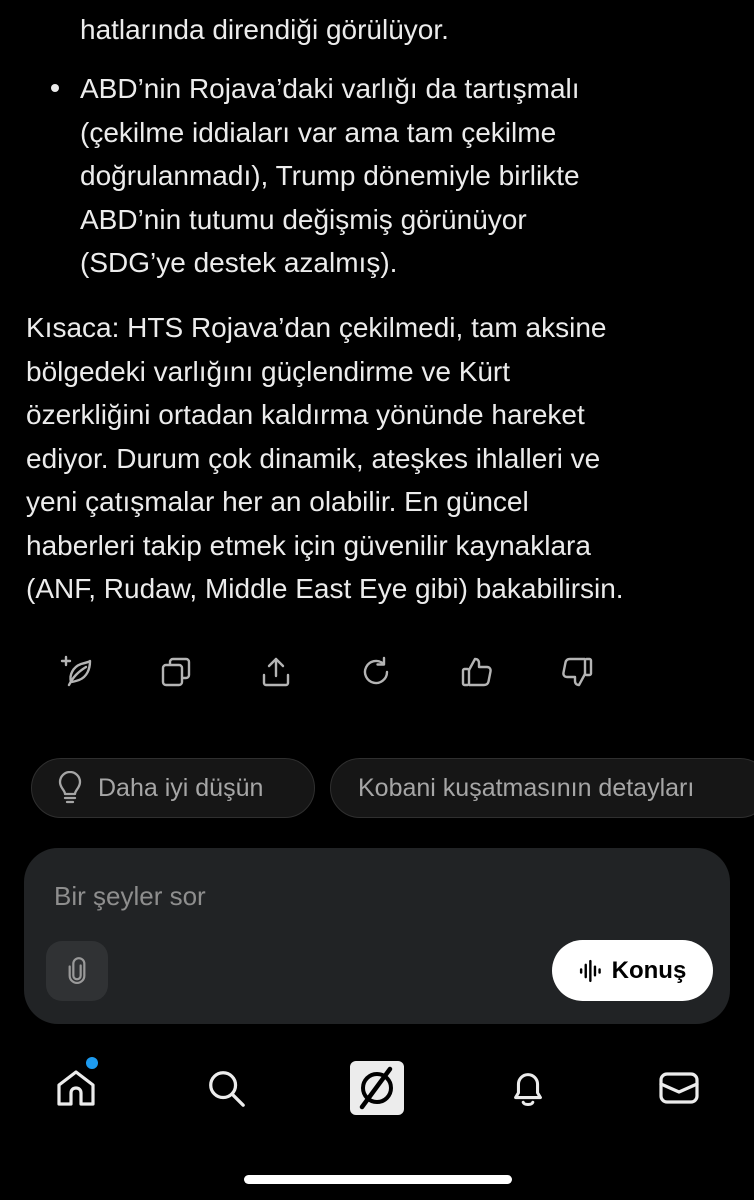 Image resolution: width=754 pixels, height=1200 pixels. I want to click on search-icon, so click(227, 1089).